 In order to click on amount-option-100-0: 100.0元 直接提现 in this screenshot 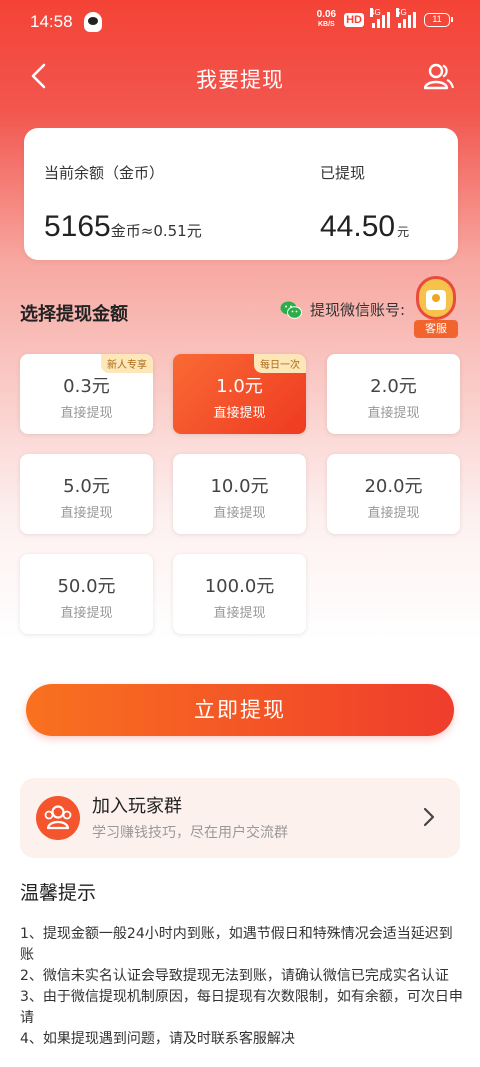, I will do `click(239, 594)`.